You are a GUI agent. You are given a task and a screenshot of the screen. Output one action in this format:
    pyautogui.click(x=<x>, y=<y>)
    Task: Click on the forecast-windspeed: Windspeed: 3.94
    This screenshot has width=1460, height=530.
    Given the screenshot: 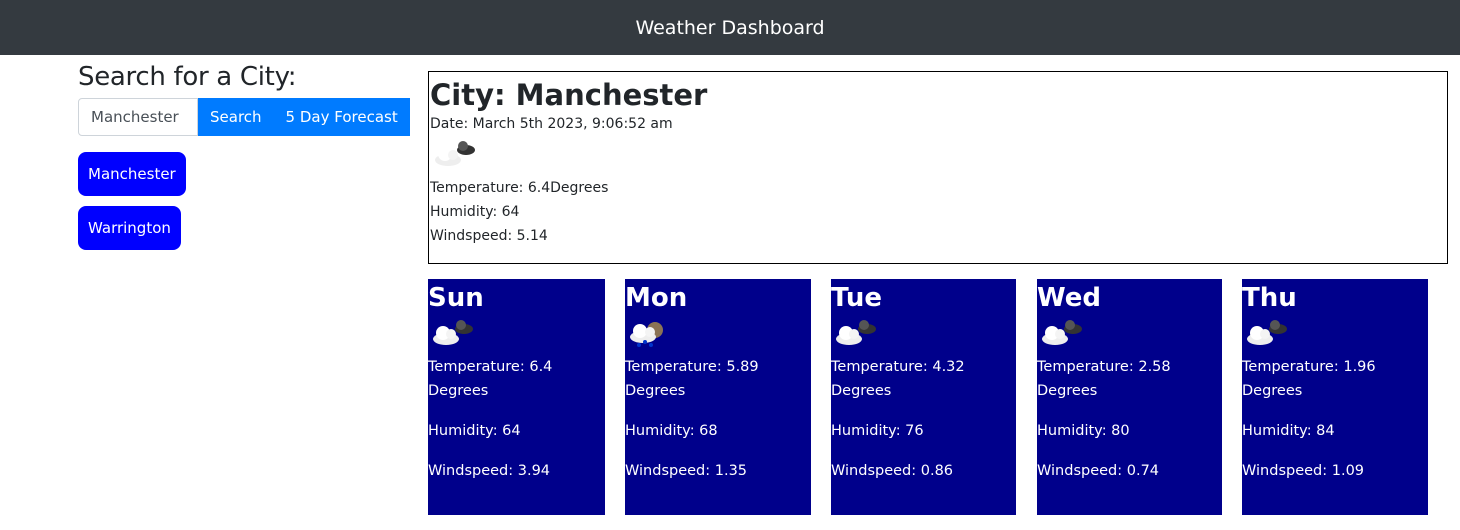 What is the action you would take?
    pyautogui.click(x=489, y=471)
    